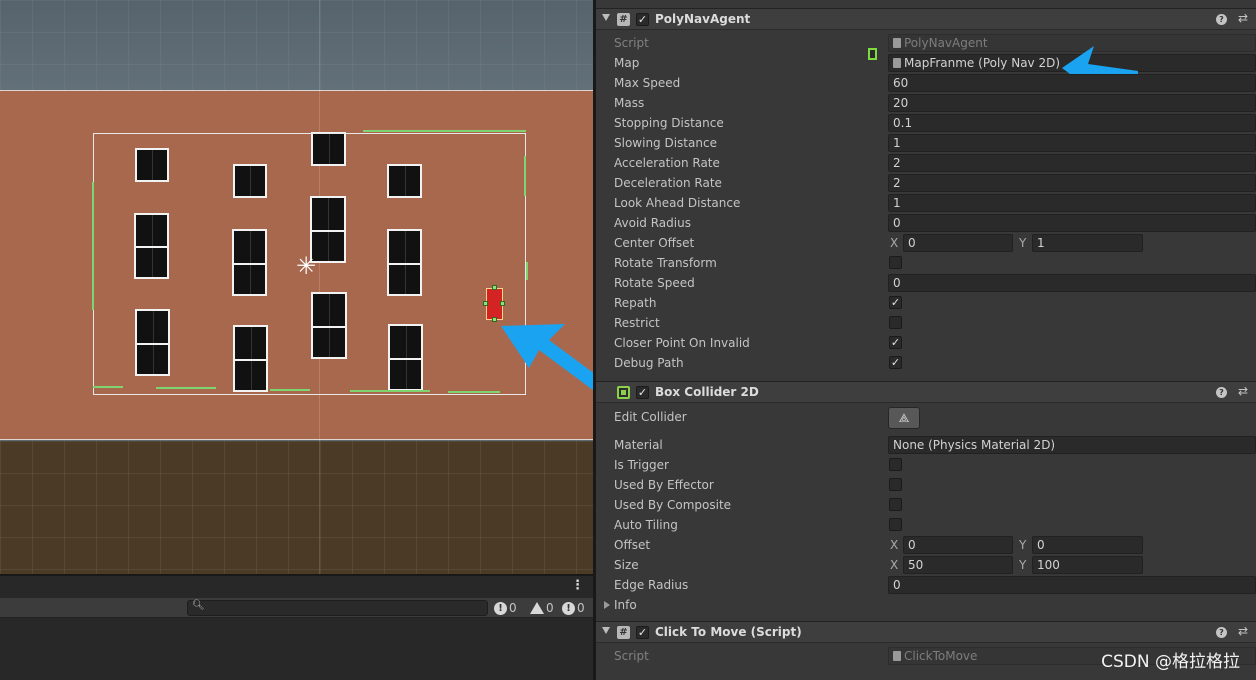  What do you see at coordinates (650, 417) in the screenshot?
I see `field-label: Edit Collider` at bounding box center [650, 417].